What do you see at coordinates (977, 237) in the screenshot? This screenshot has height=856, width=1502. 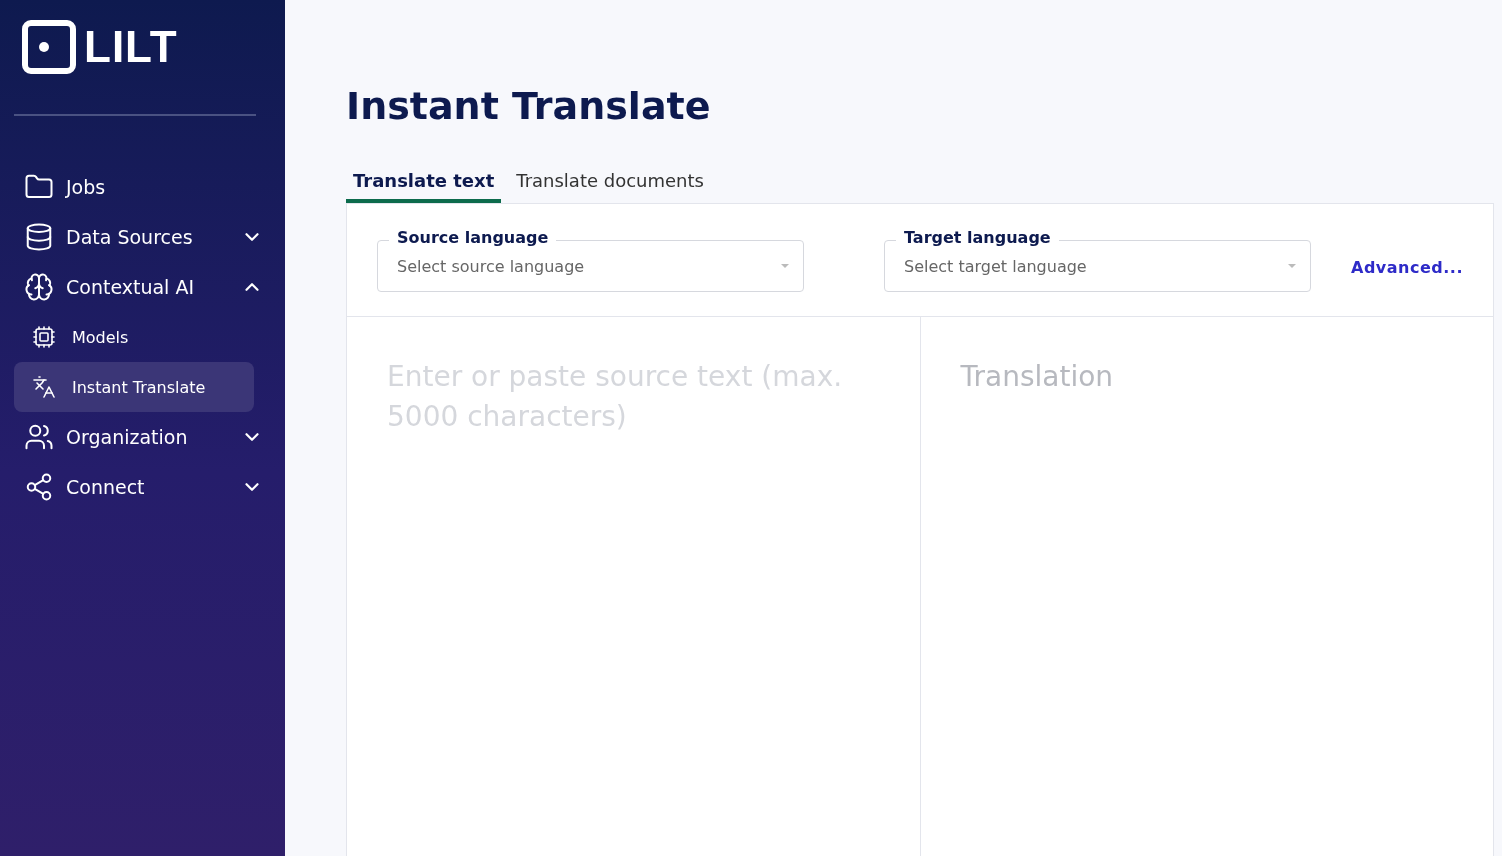 I see `field-label: Target language` at bounding box center [977, 237].